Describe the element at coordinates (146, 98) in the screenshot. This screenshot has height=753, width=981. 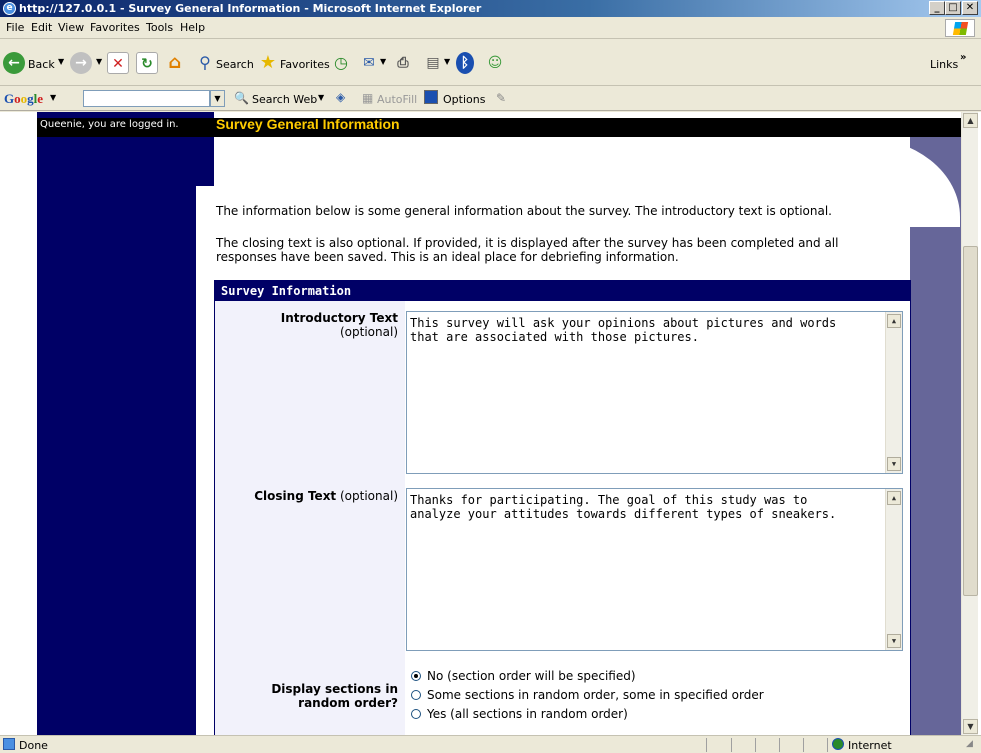
I see `google-search-input` at that location.